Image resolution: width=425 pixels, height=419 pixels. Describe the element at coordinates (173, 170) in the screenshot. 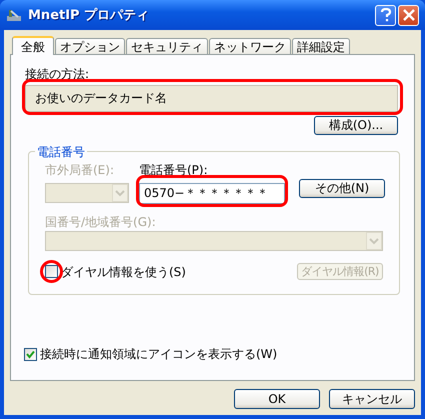

I see `field-label: 電話番号(P):` at that location.